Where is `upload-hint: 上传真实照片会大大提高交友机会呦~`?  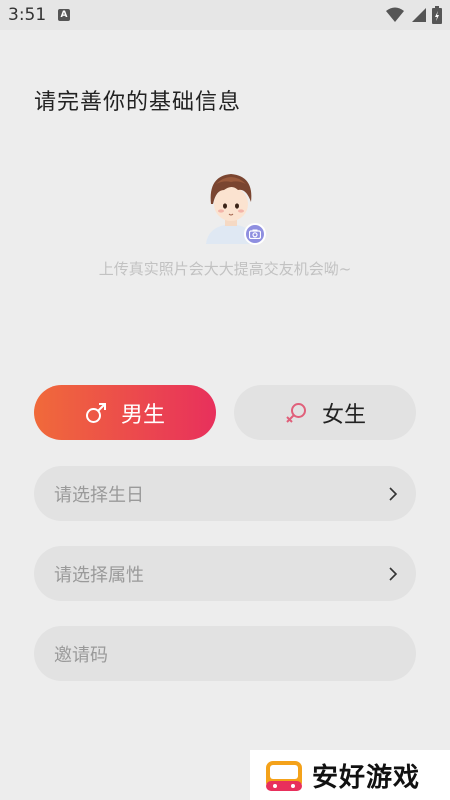
upload-hint: 上传真实照片会大大提高交友机会呦~ is located at coordinates (225, 269).